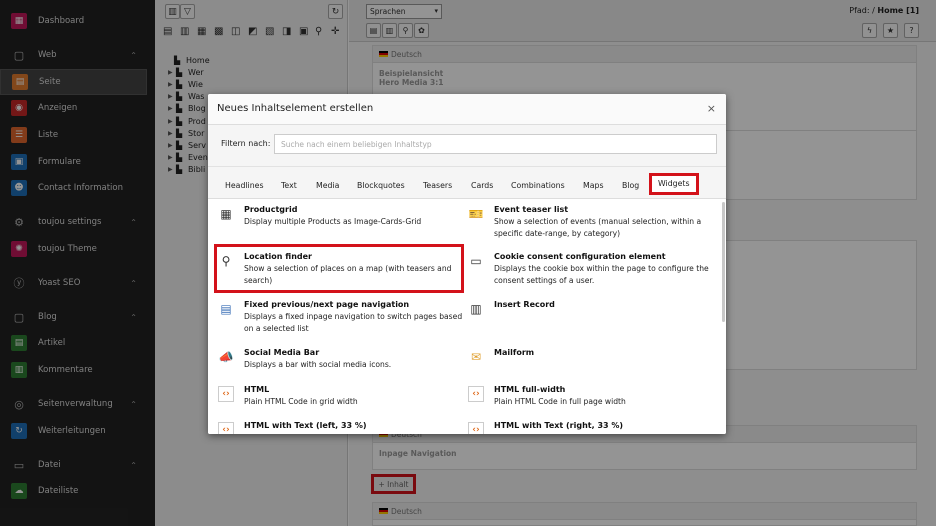 The image size is (936, 526). What do you see at coordinates (531, 209) in the screenshot?
I see `widget-title: Event teaser list` at bounding box center [531, 209].